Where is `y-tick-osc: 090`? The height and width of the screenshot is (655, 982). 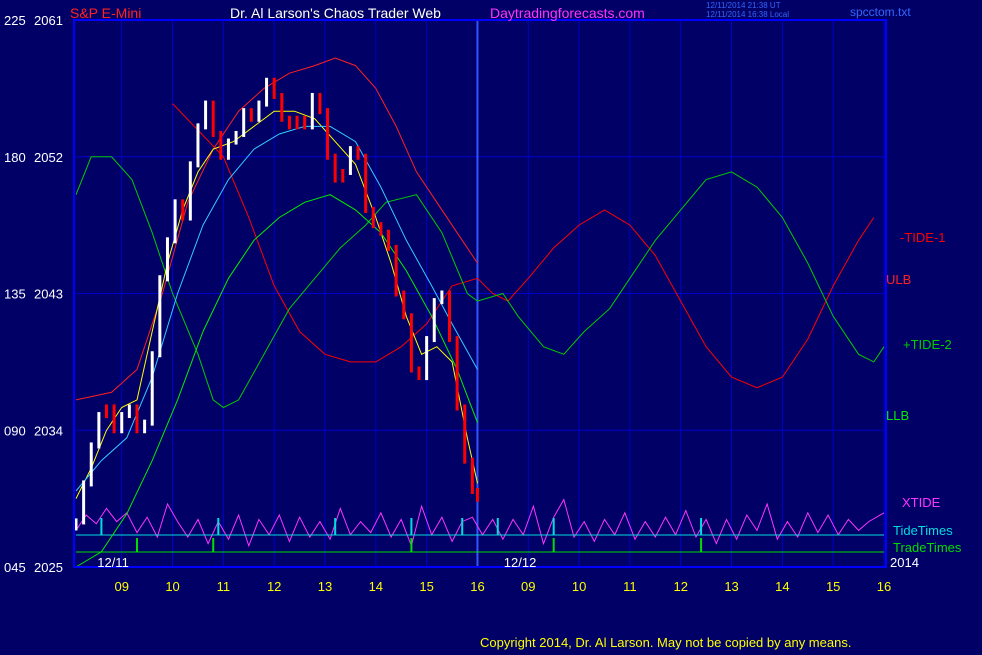 y-tick-osc: 090 is located at coordinates (15, 430).